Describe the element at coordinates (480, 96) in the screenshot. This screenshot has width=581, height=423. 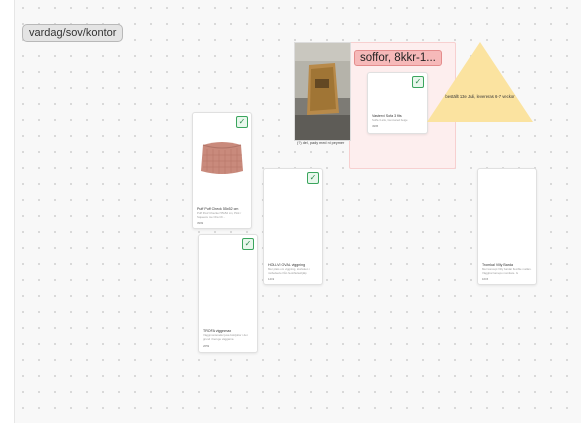
I see `triangle-note-text: beställt 13e Juli, levereras 6-7 veckor` at that location.